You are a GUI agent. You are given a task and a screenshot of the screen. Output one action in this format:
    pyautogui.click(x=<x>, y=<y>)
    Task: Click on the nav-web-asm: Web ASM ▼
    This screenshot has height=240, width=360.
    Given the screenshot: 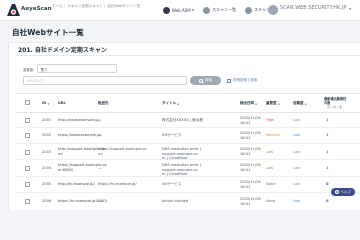 What is the action you would take?
    pyautogui.click(x=179, y=10)
    